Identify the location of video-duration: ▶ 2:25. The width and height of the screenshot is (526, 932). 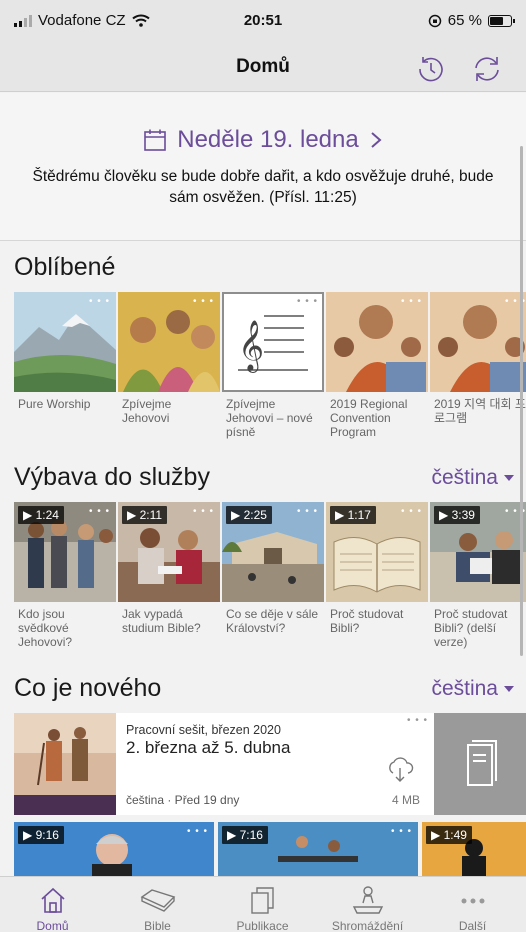
(249, 515).